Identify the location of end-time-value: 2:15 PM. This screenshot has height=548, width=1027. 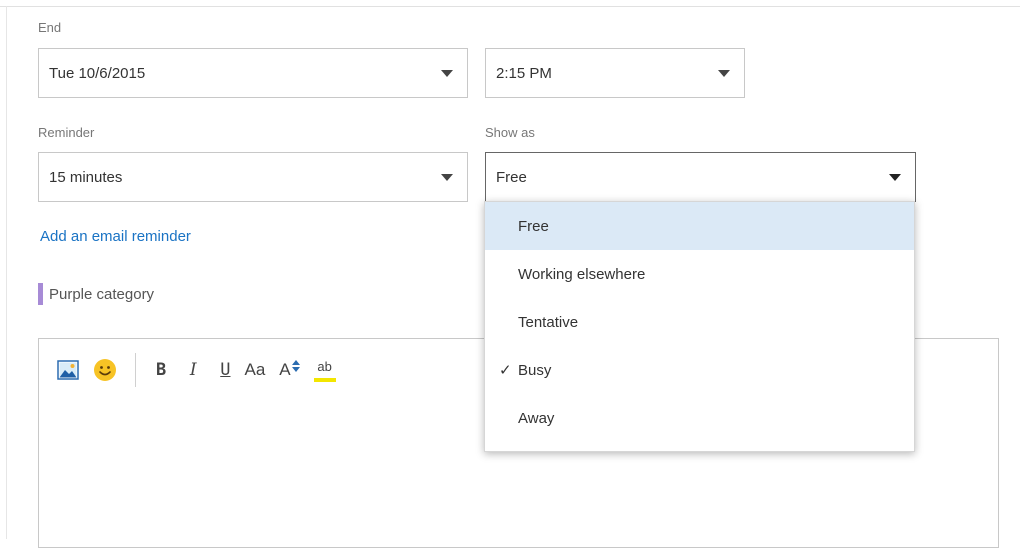
(524, 73).